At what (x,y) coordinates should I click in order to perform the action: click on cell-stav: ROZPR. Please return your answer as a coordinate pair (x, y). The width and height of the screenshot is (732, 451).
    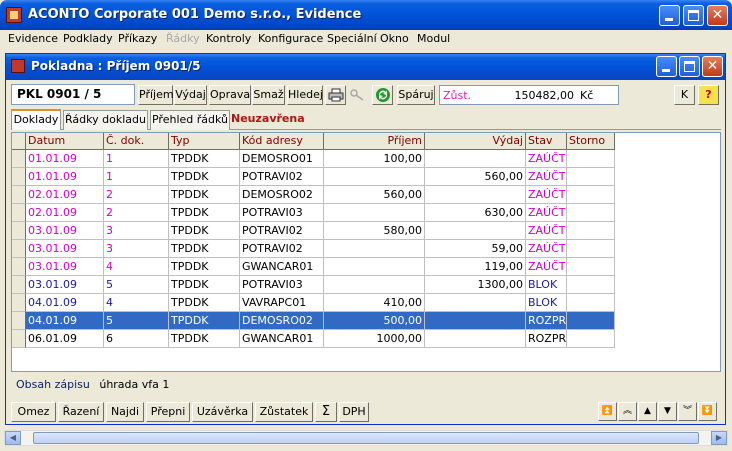
    Looking at the image, I should click on (546, 321).